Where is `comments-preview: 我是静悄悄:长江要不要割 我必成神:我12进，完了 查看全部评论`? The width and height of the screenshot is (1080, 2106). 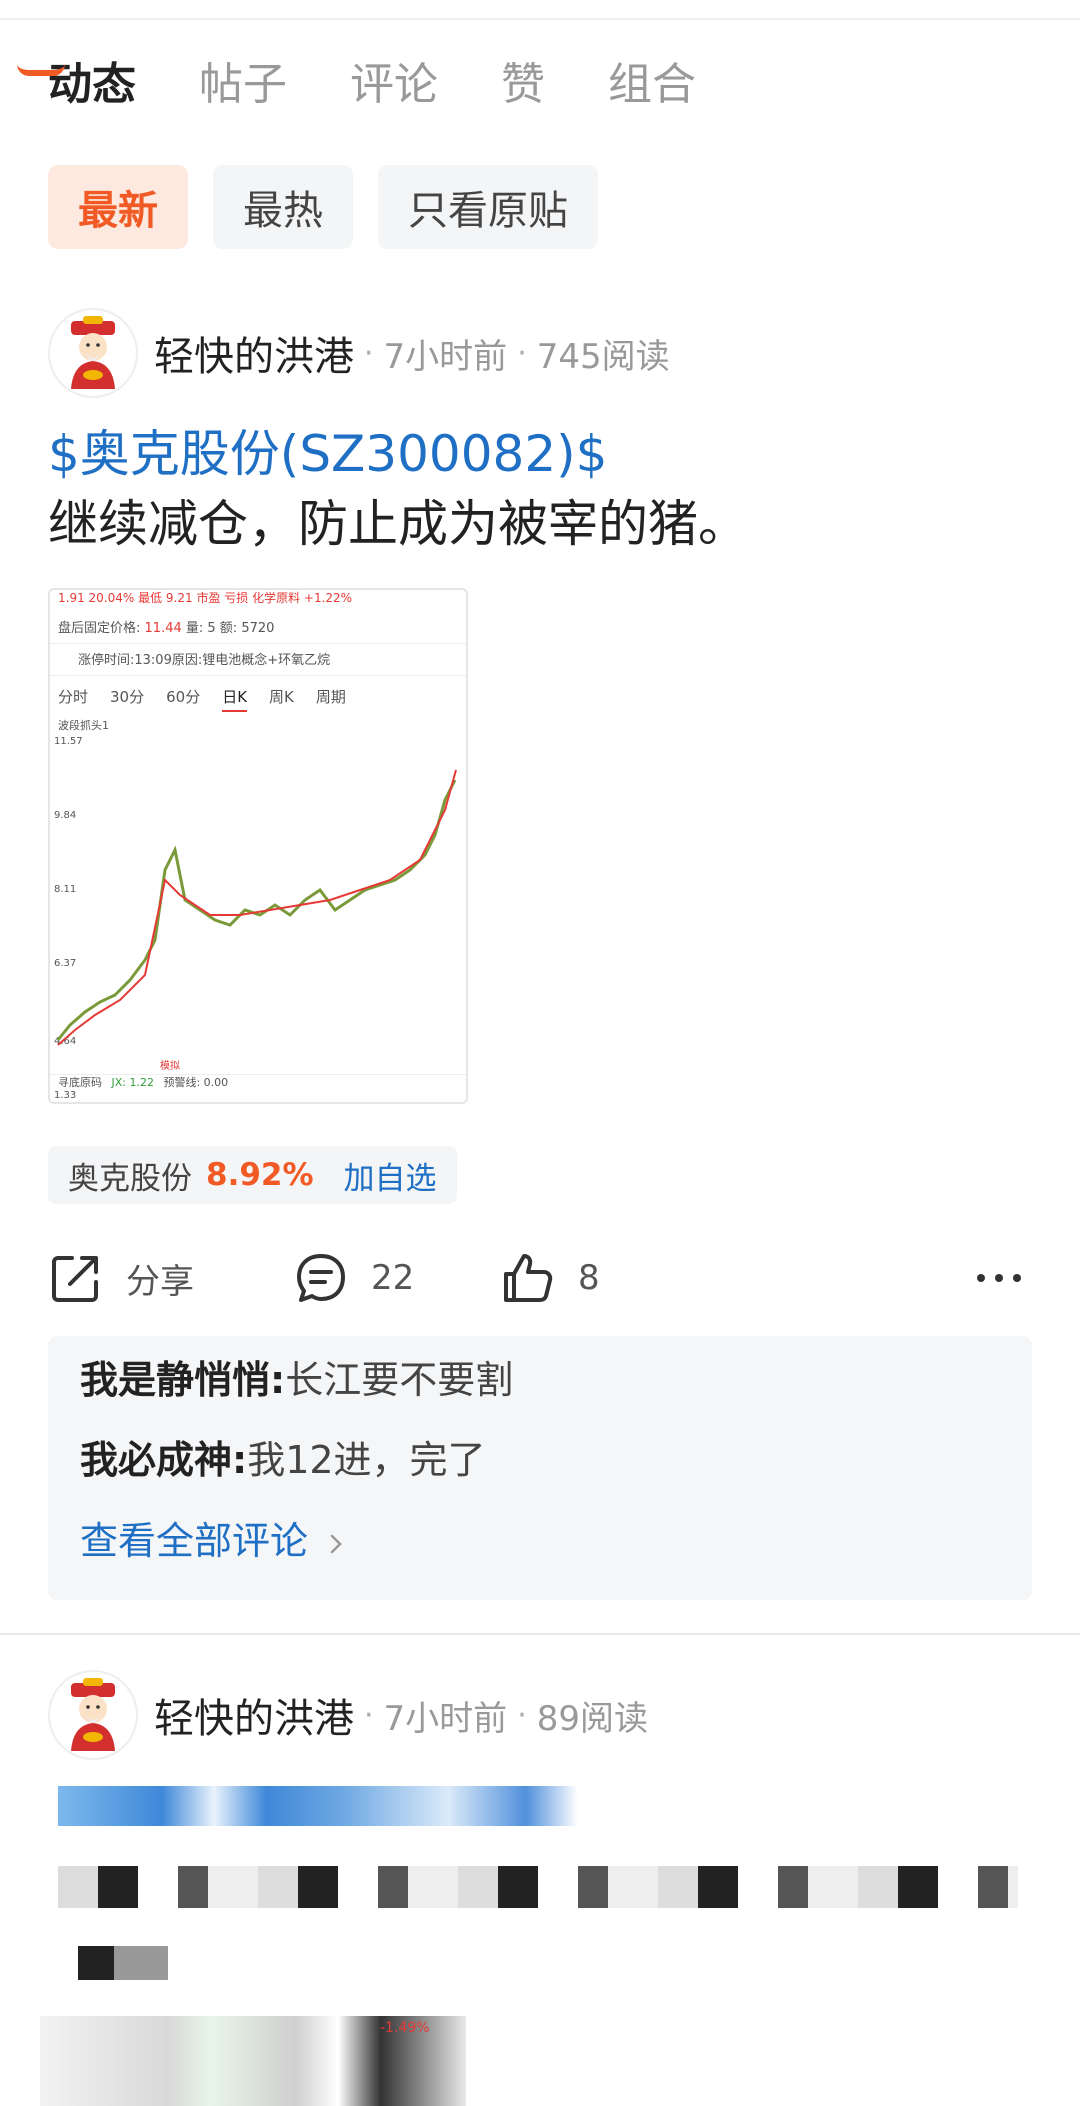 comments-preview: 我是静悄悄:长江要不要割 我必成神:我12进，完了 查看全部评论 is located at coordinates (540, 1468).